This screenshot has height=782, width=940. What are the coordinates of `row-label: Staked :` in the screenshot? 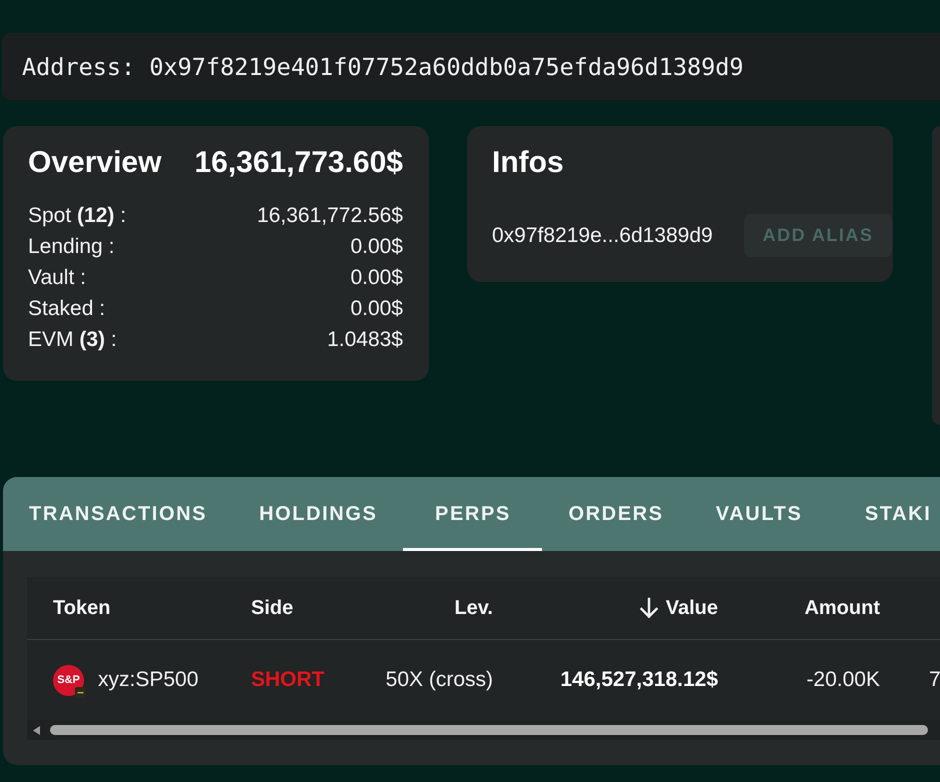 It's located at (67, 309).